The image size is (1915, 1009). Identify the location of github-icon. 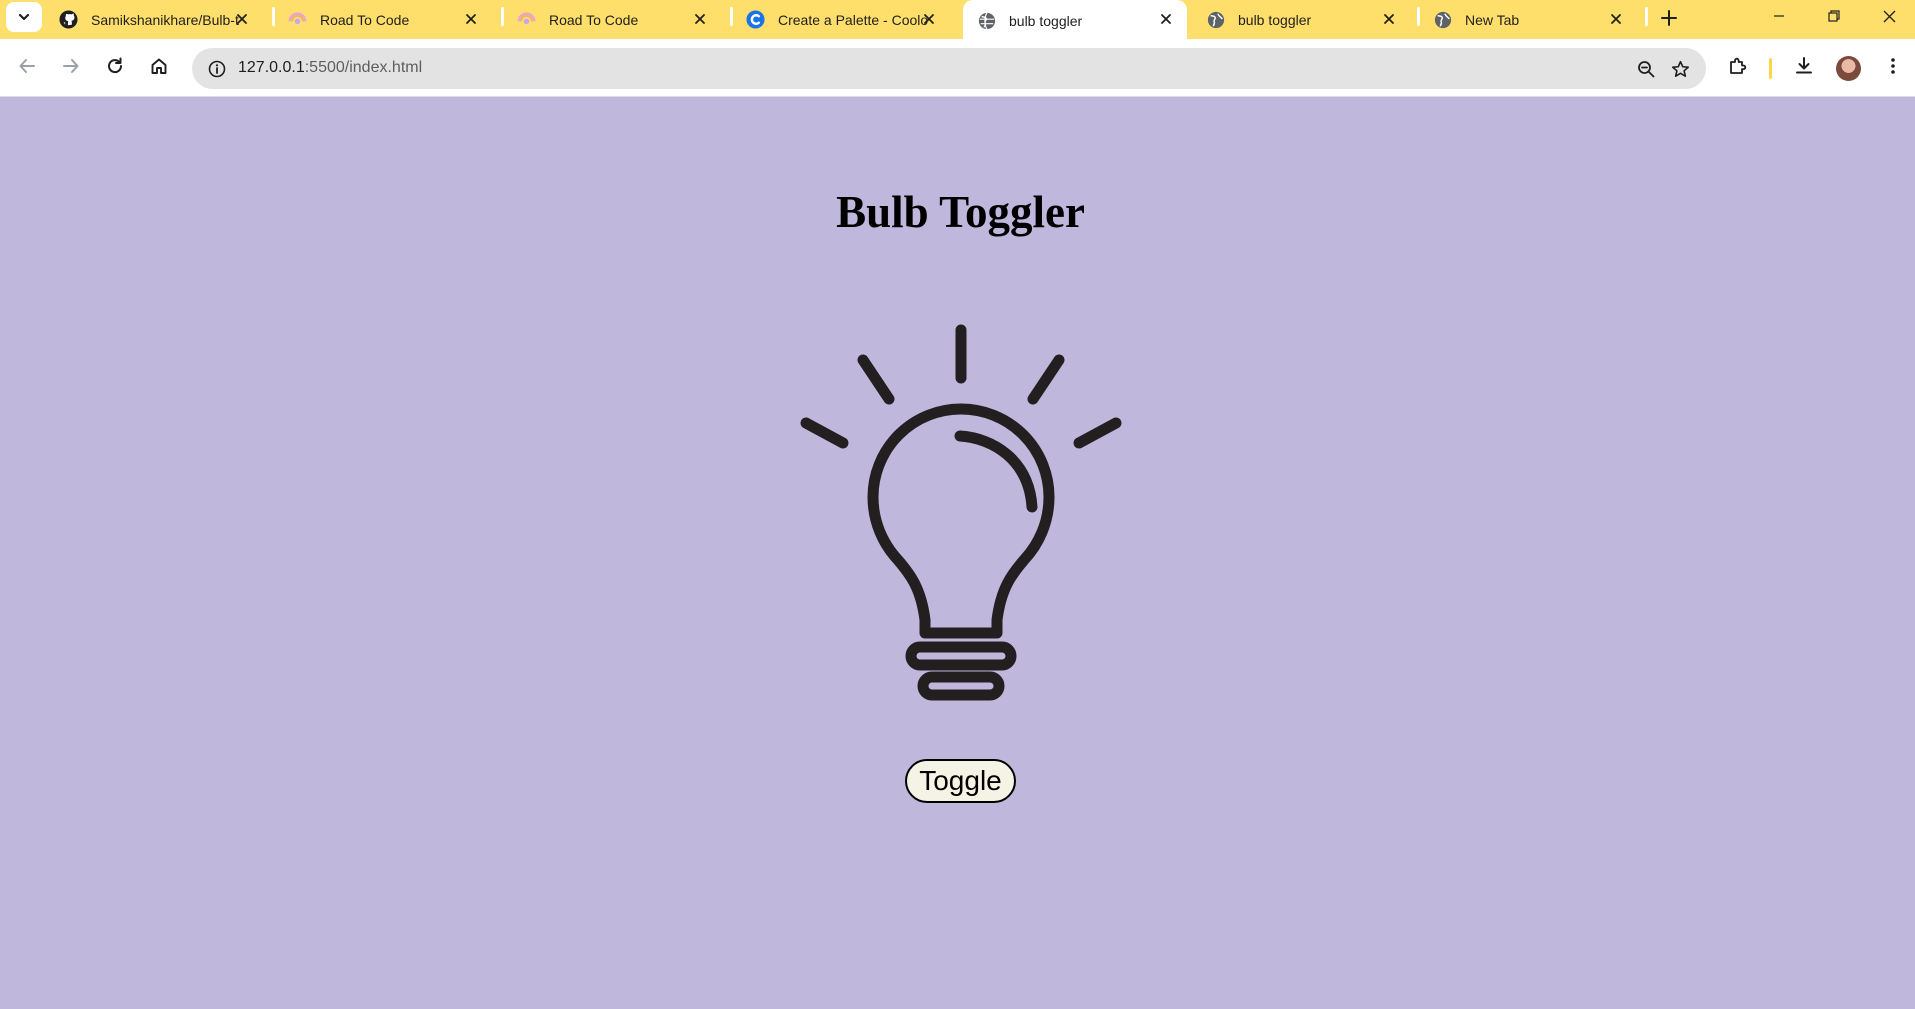
(68, 19).